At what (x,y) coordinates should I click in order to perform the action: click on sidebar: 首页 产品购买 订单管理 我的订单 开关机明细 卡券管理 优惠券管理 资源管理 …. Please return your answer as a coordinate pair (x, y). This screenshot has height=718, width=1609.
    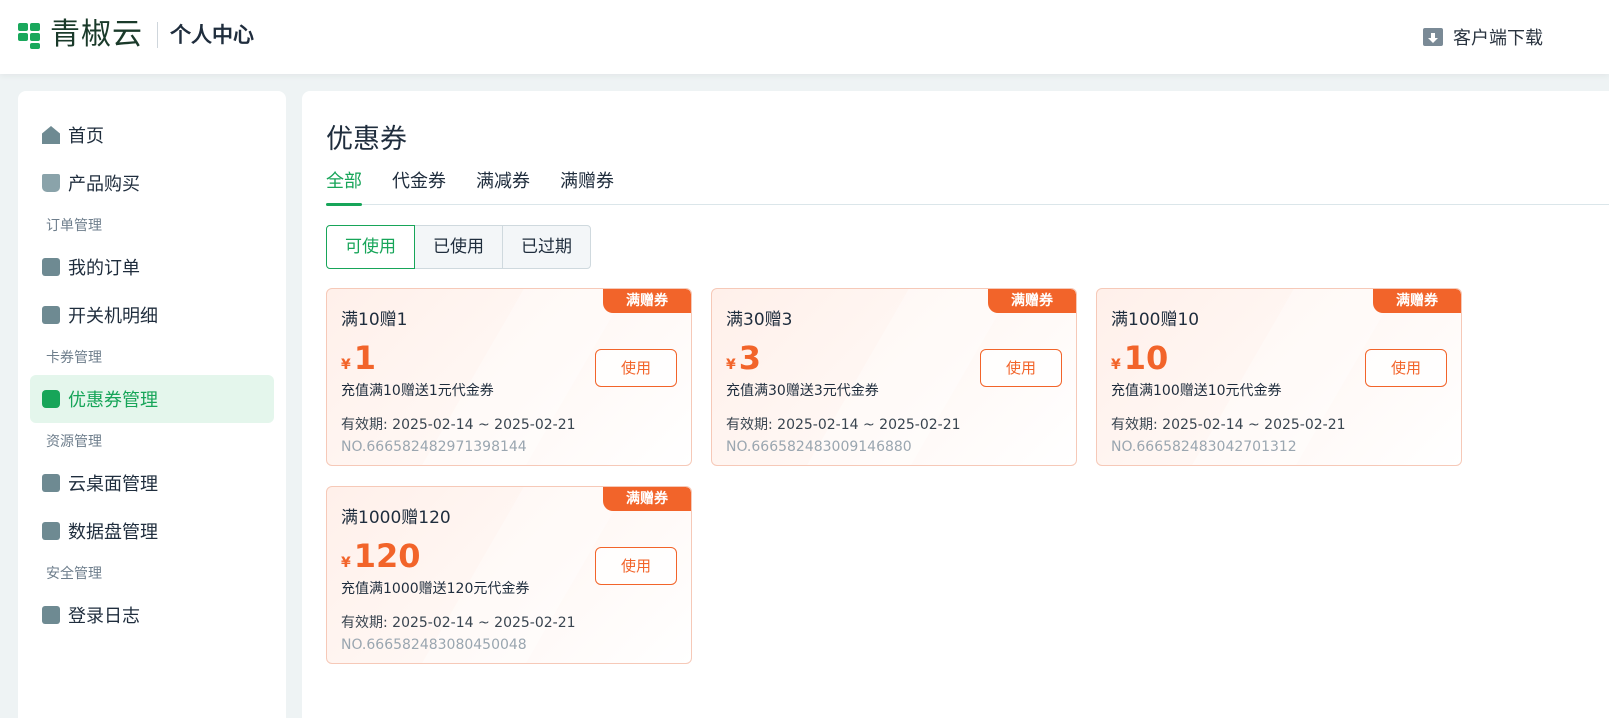
    Looking at the image, I should click on (152, 404).